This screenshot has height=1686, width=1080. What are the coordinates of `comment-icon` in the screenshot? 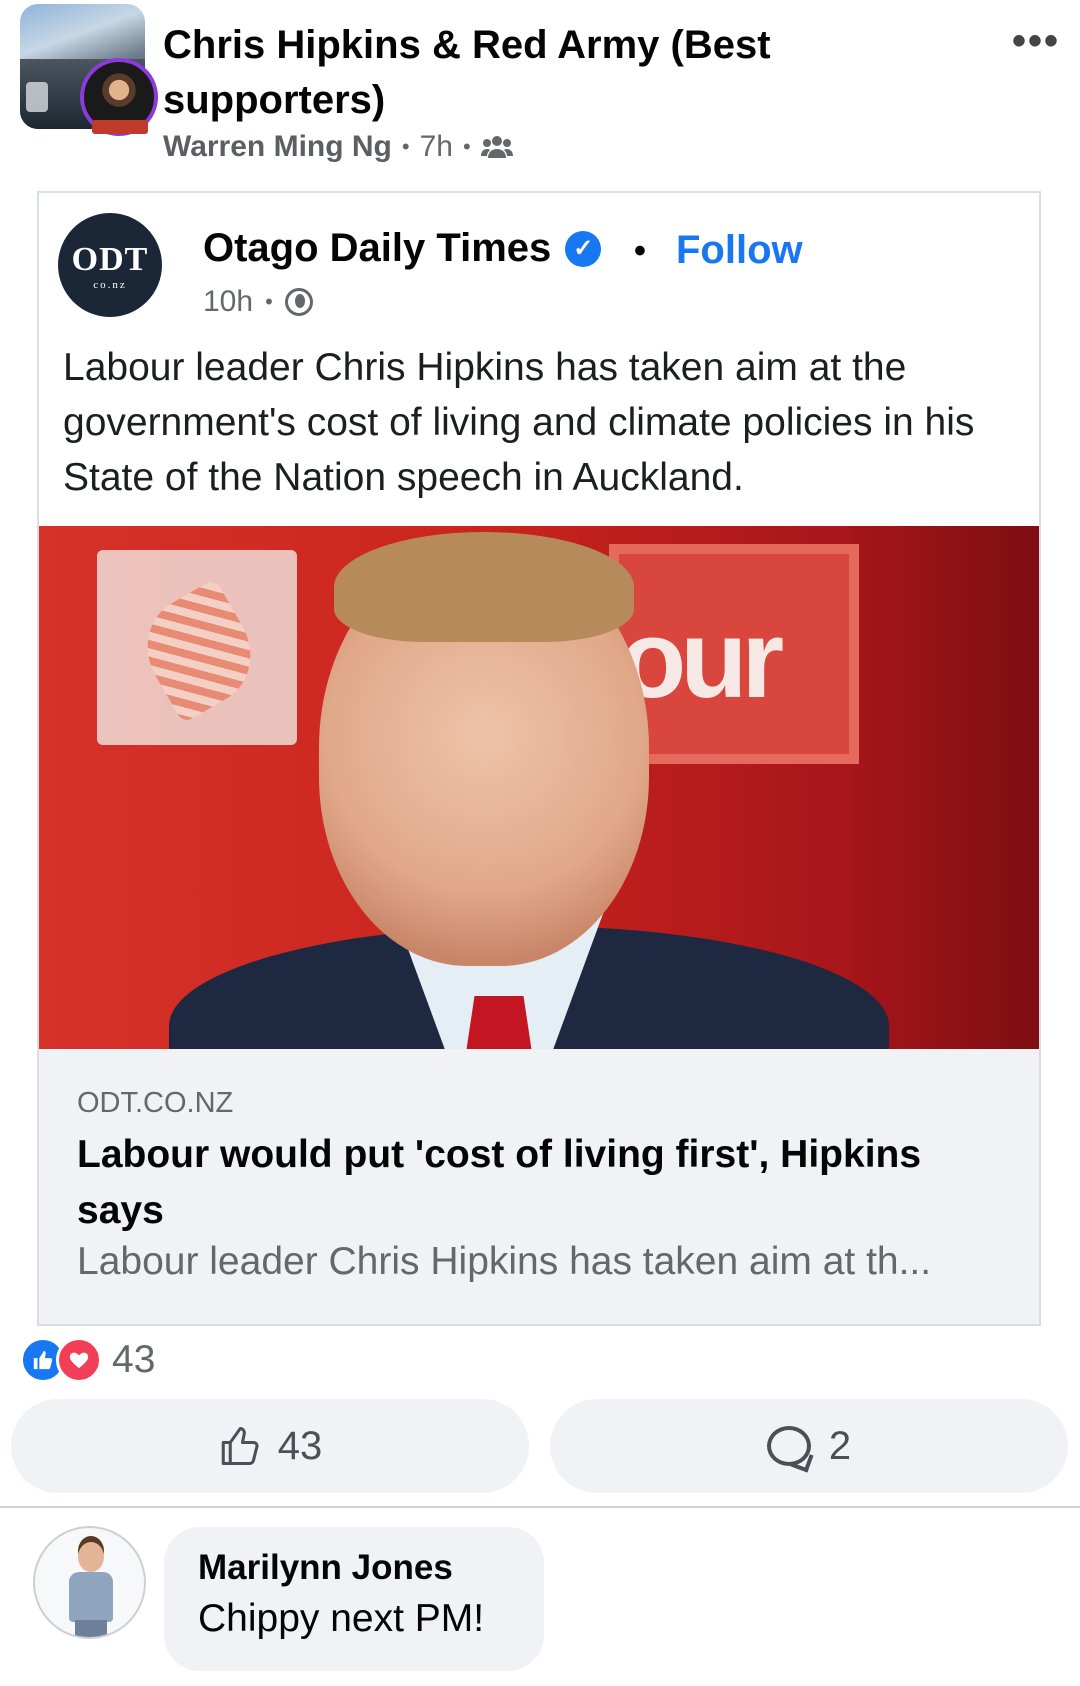 It's located at (788, 1446).